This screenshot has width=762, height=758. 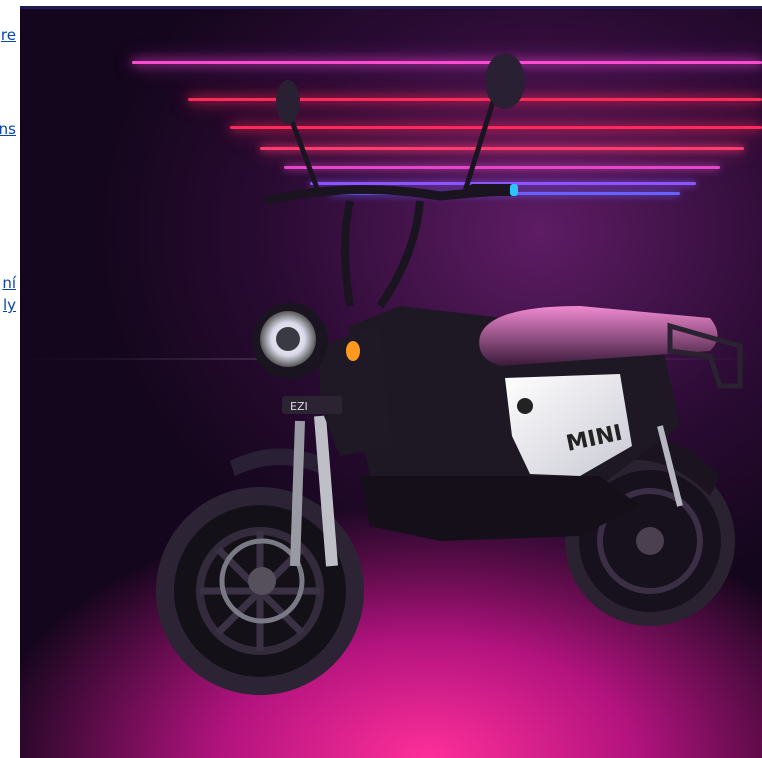 What do you see at coordinates (9, 283) in the screenshot?
I see `side-link-3: ní` at bounding box center [9, 283].